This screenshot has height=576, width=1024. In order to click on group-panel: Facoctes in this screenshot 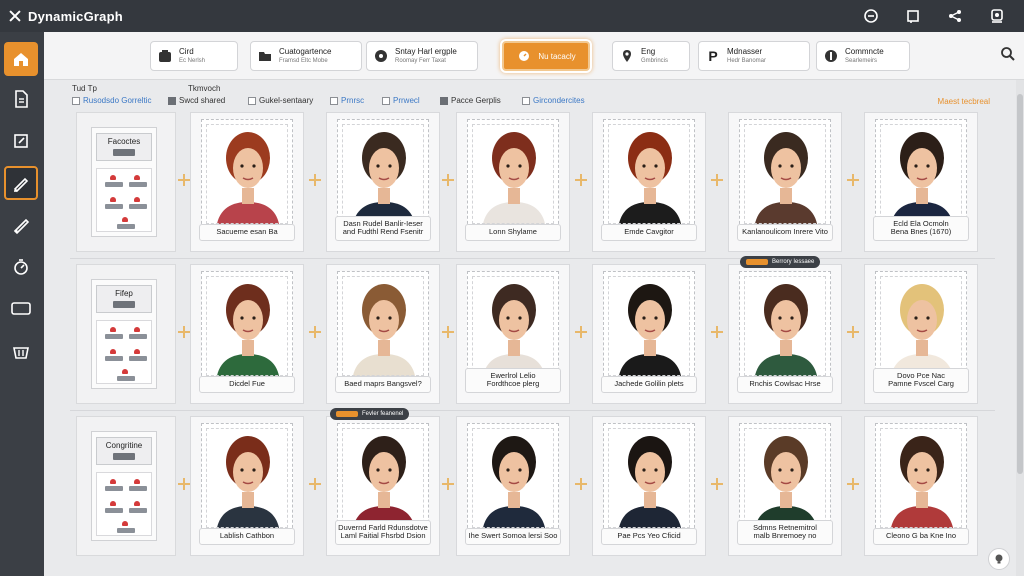, I will do `click(124, 182)`.